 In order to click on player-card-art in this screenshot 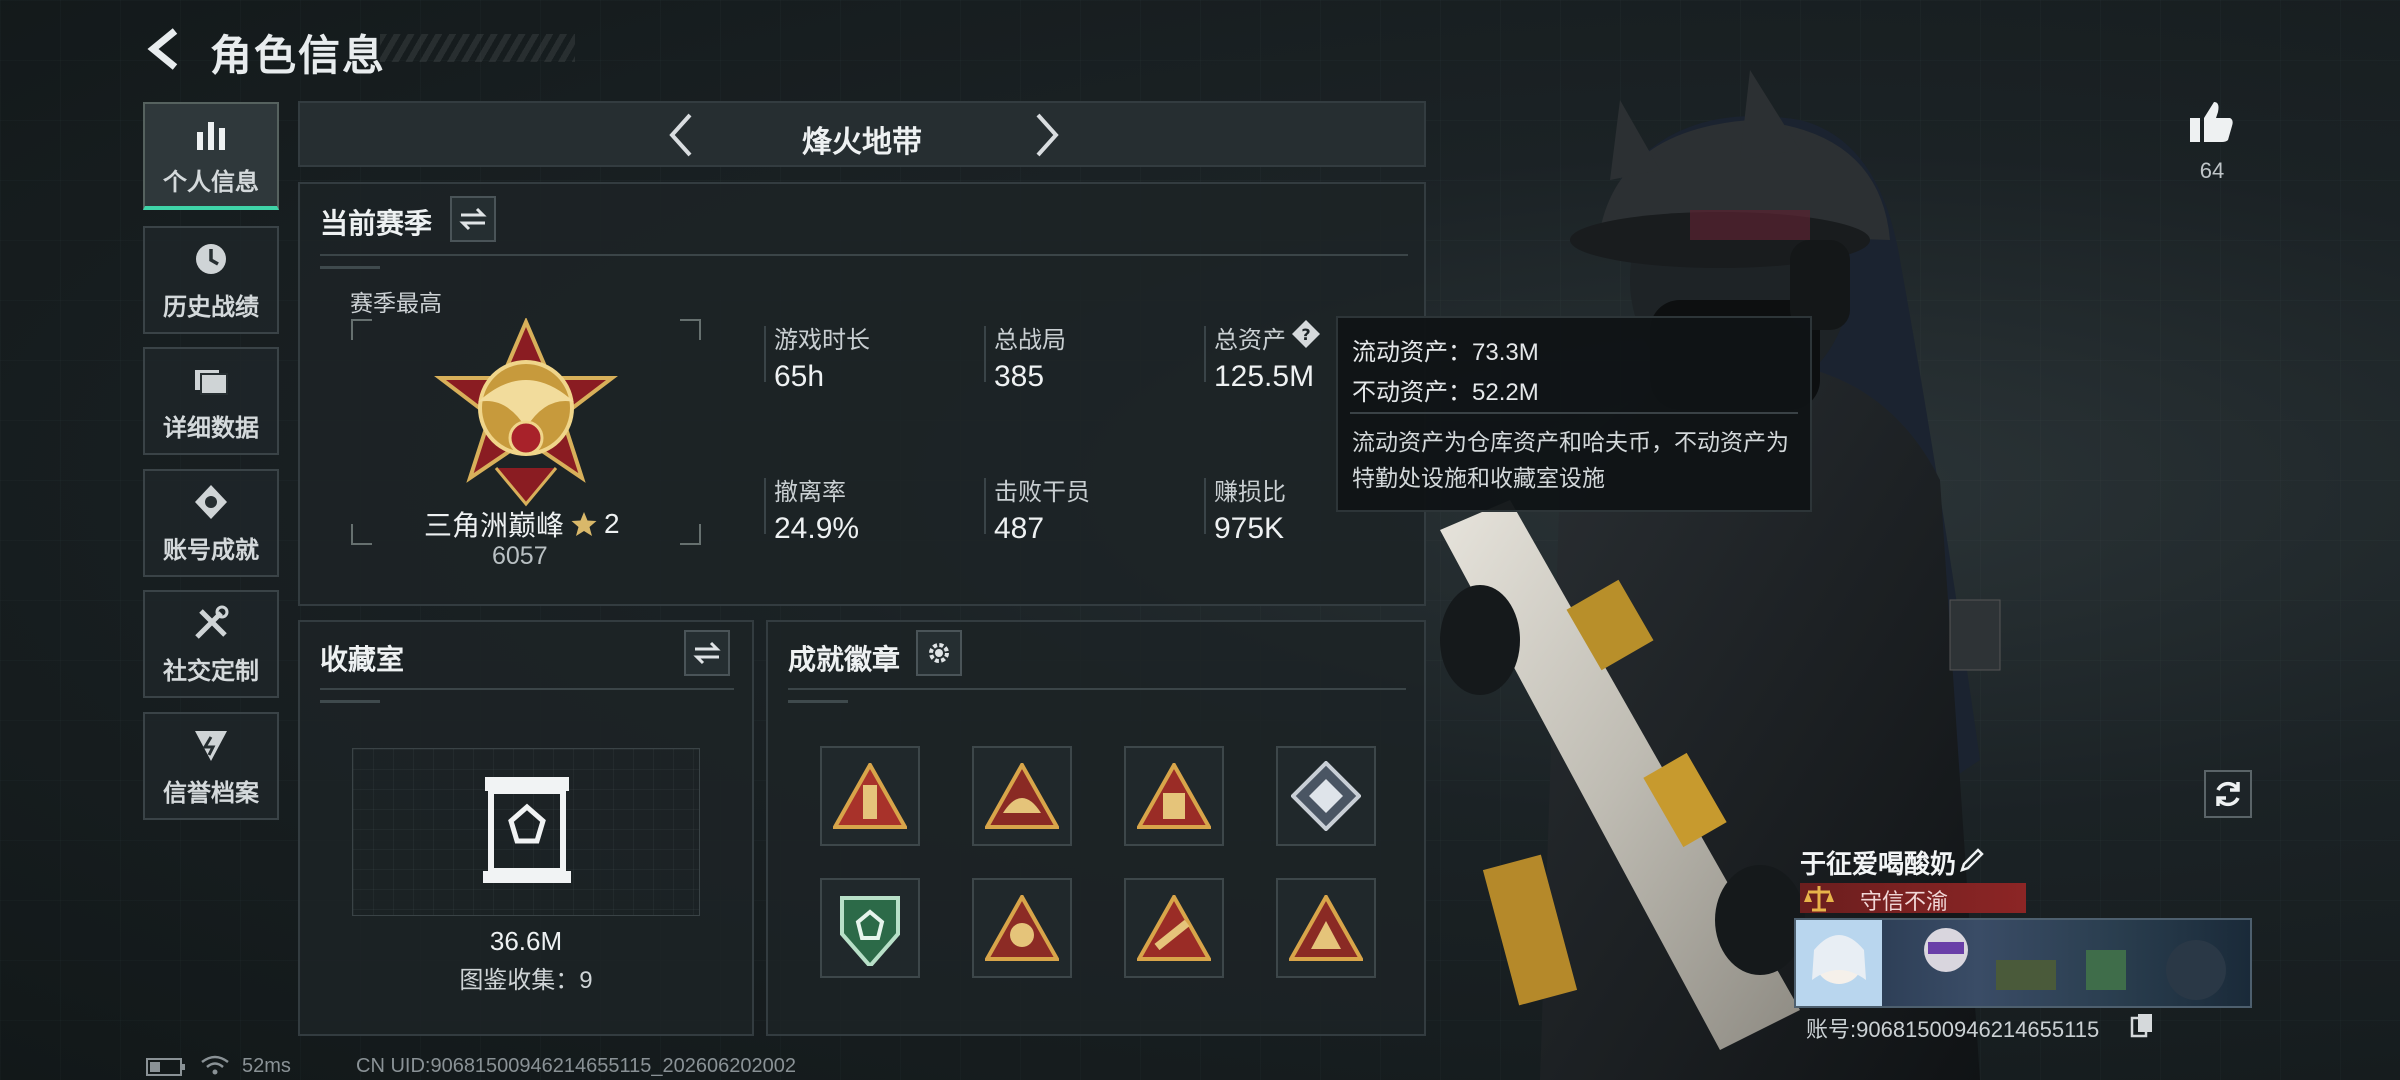, I will do `click(2011, 963)`.